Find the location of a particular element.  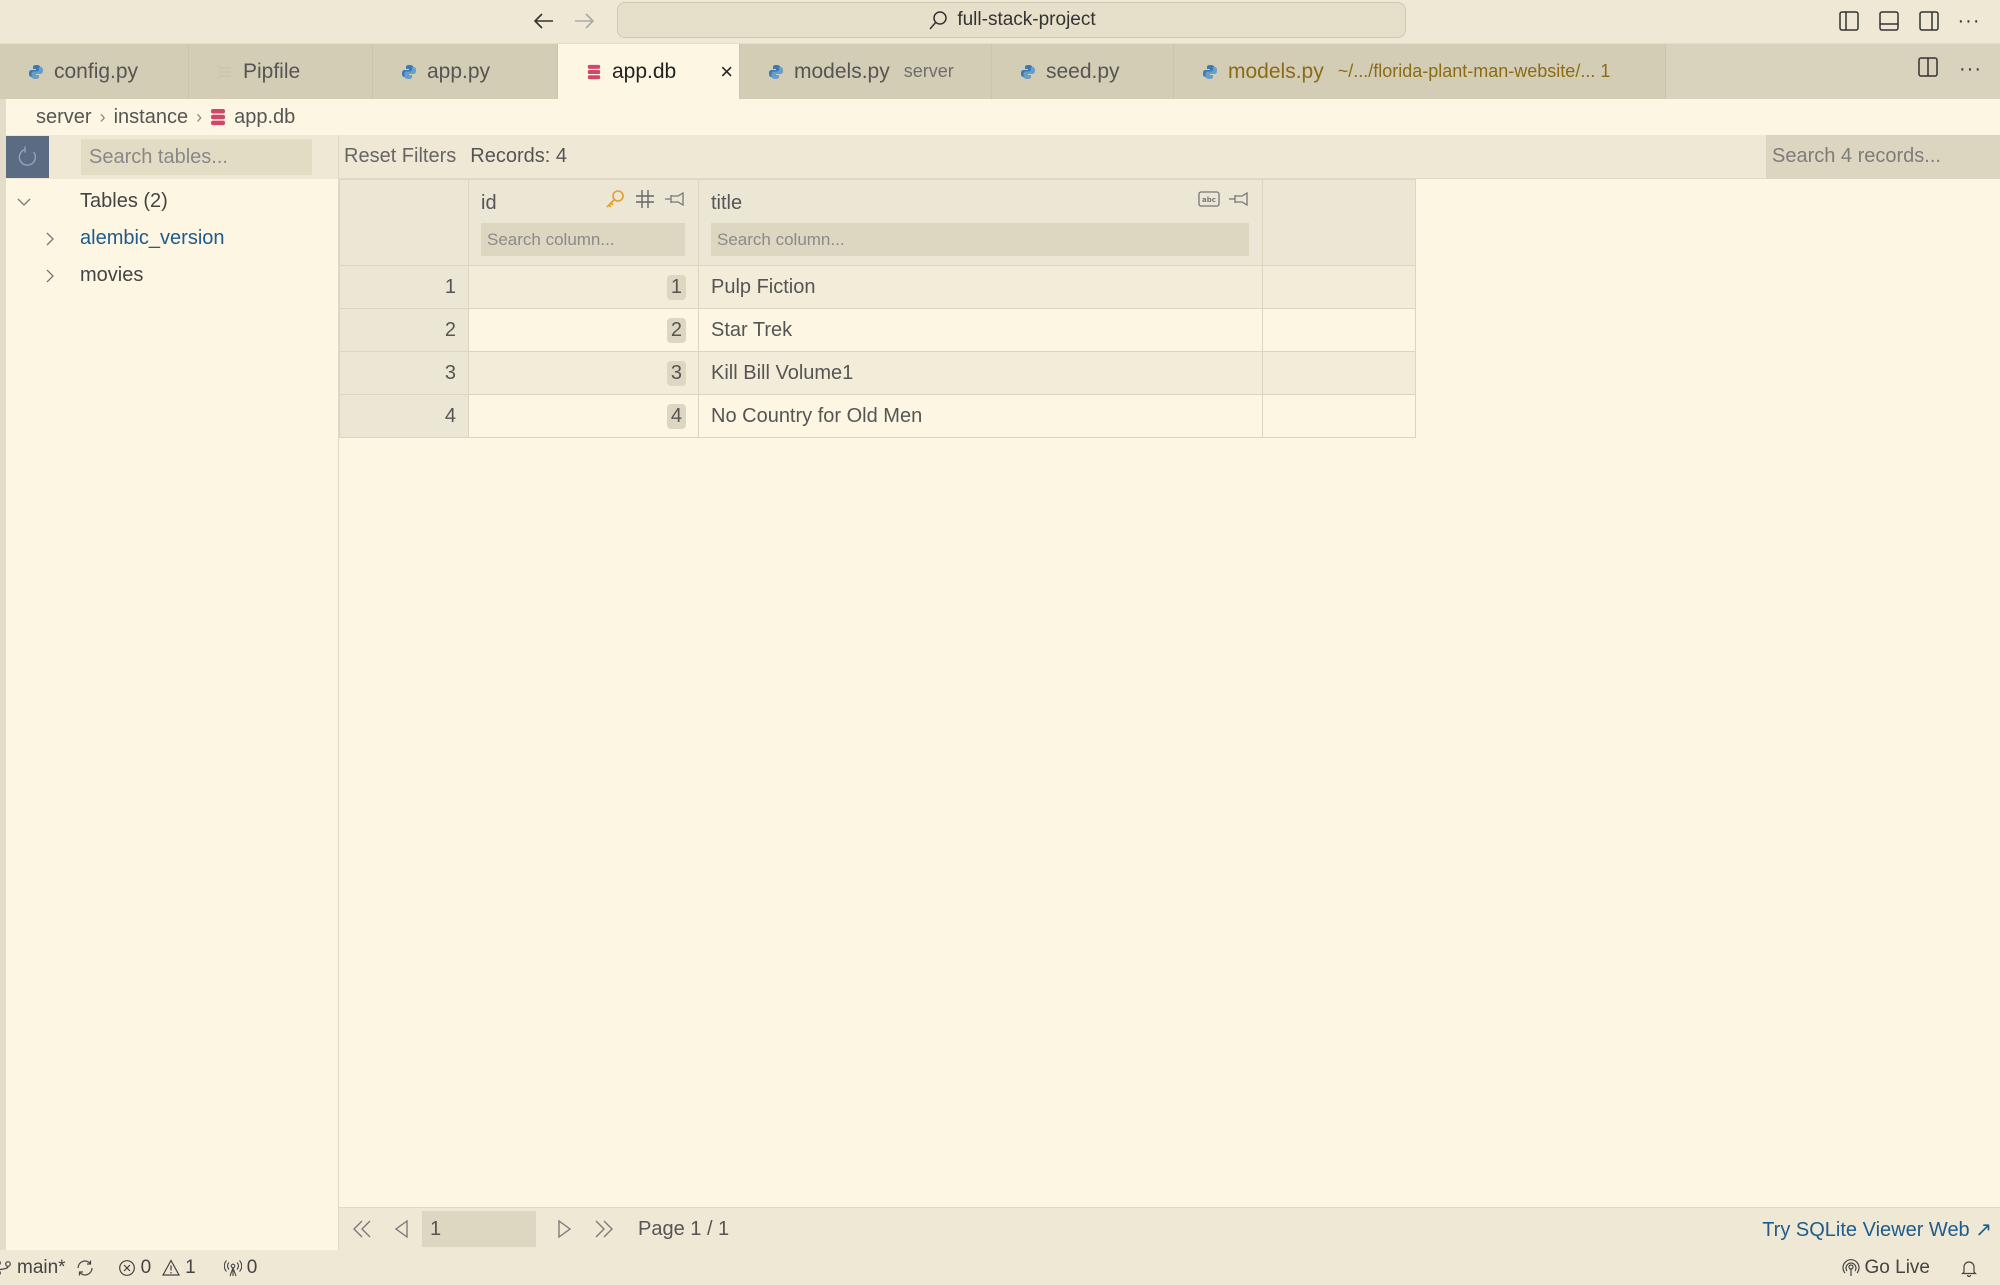

tab-label: config.py is located at coordinates (96, 71).